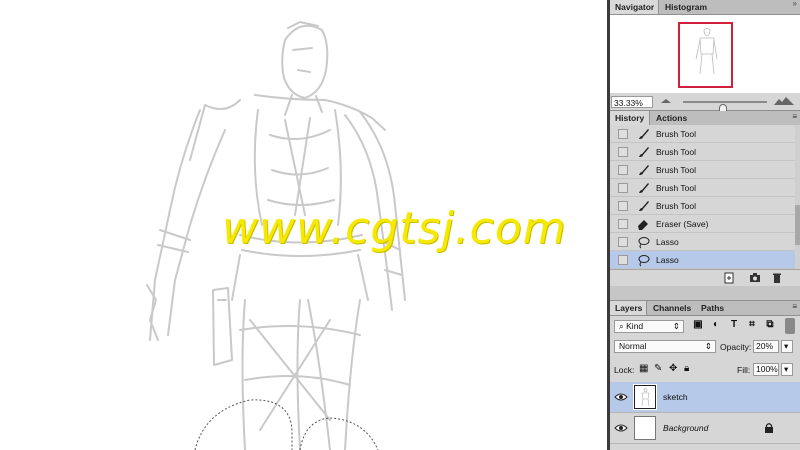  What do you see at coordinates (729, 278) in the screenshot?
I see `new-document-from-state-icon` at bounding box center [729, 278].